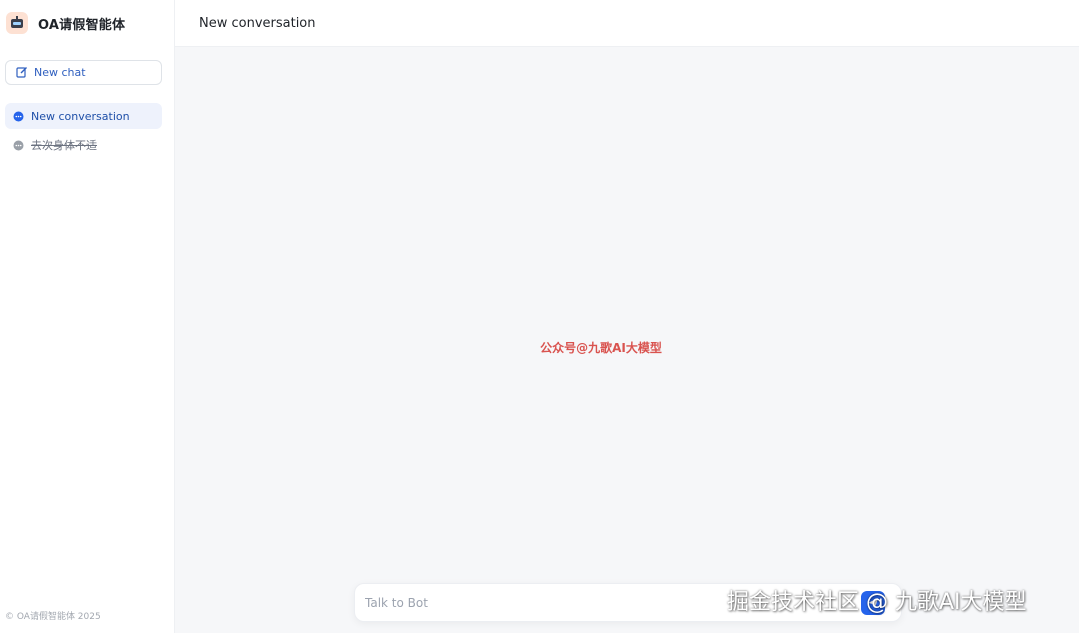 Image resolution: width=1079 pixels, height=633 pixels. Describe the element at coordinates (80, 116) in the screenshot. I see `conversation-label: New conversation` at that location.